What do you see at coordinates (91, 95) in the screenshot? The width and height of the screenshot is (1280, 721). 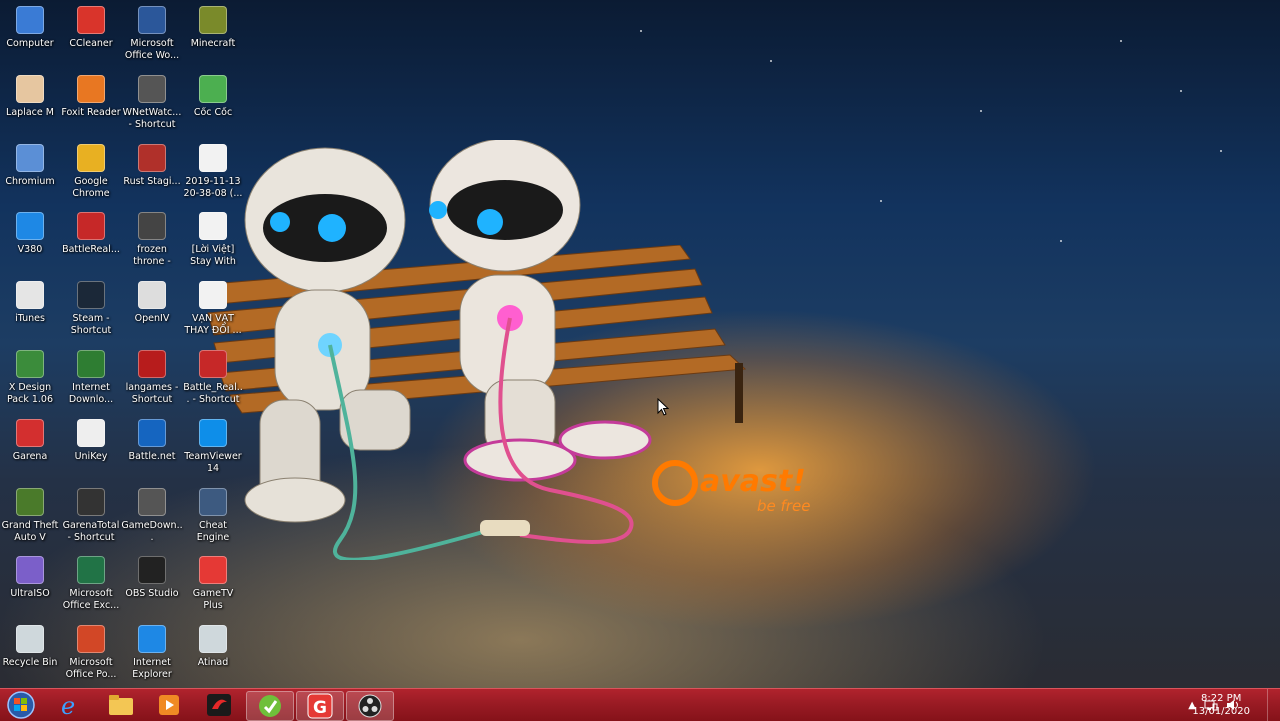 I see `desktop-icon: Foxit Reader` at bounding box center [91, 95].